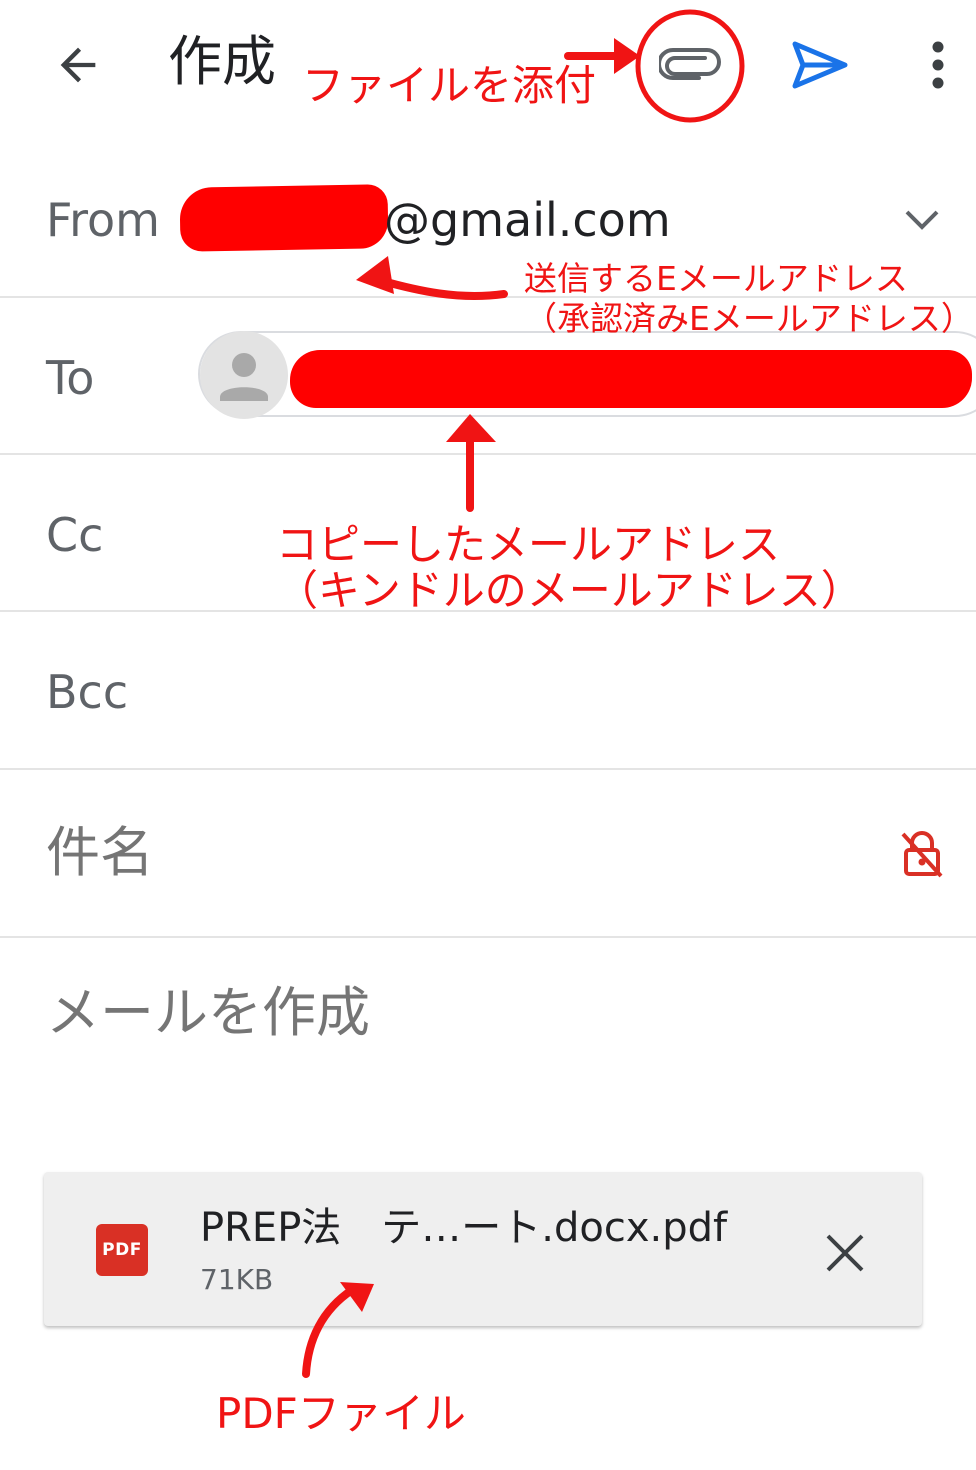  Describe the element at coordinates (122, 1250) in the screenshot. I see `pdf-file-icon: PDF` at that location.